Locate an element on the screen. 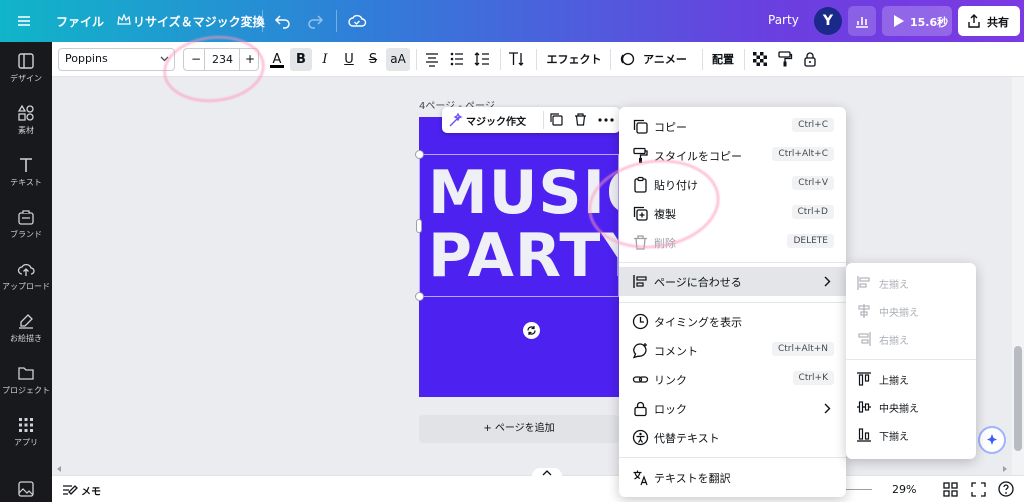  sidebar-item-design: デザイン is located at coordinates (26, 76).